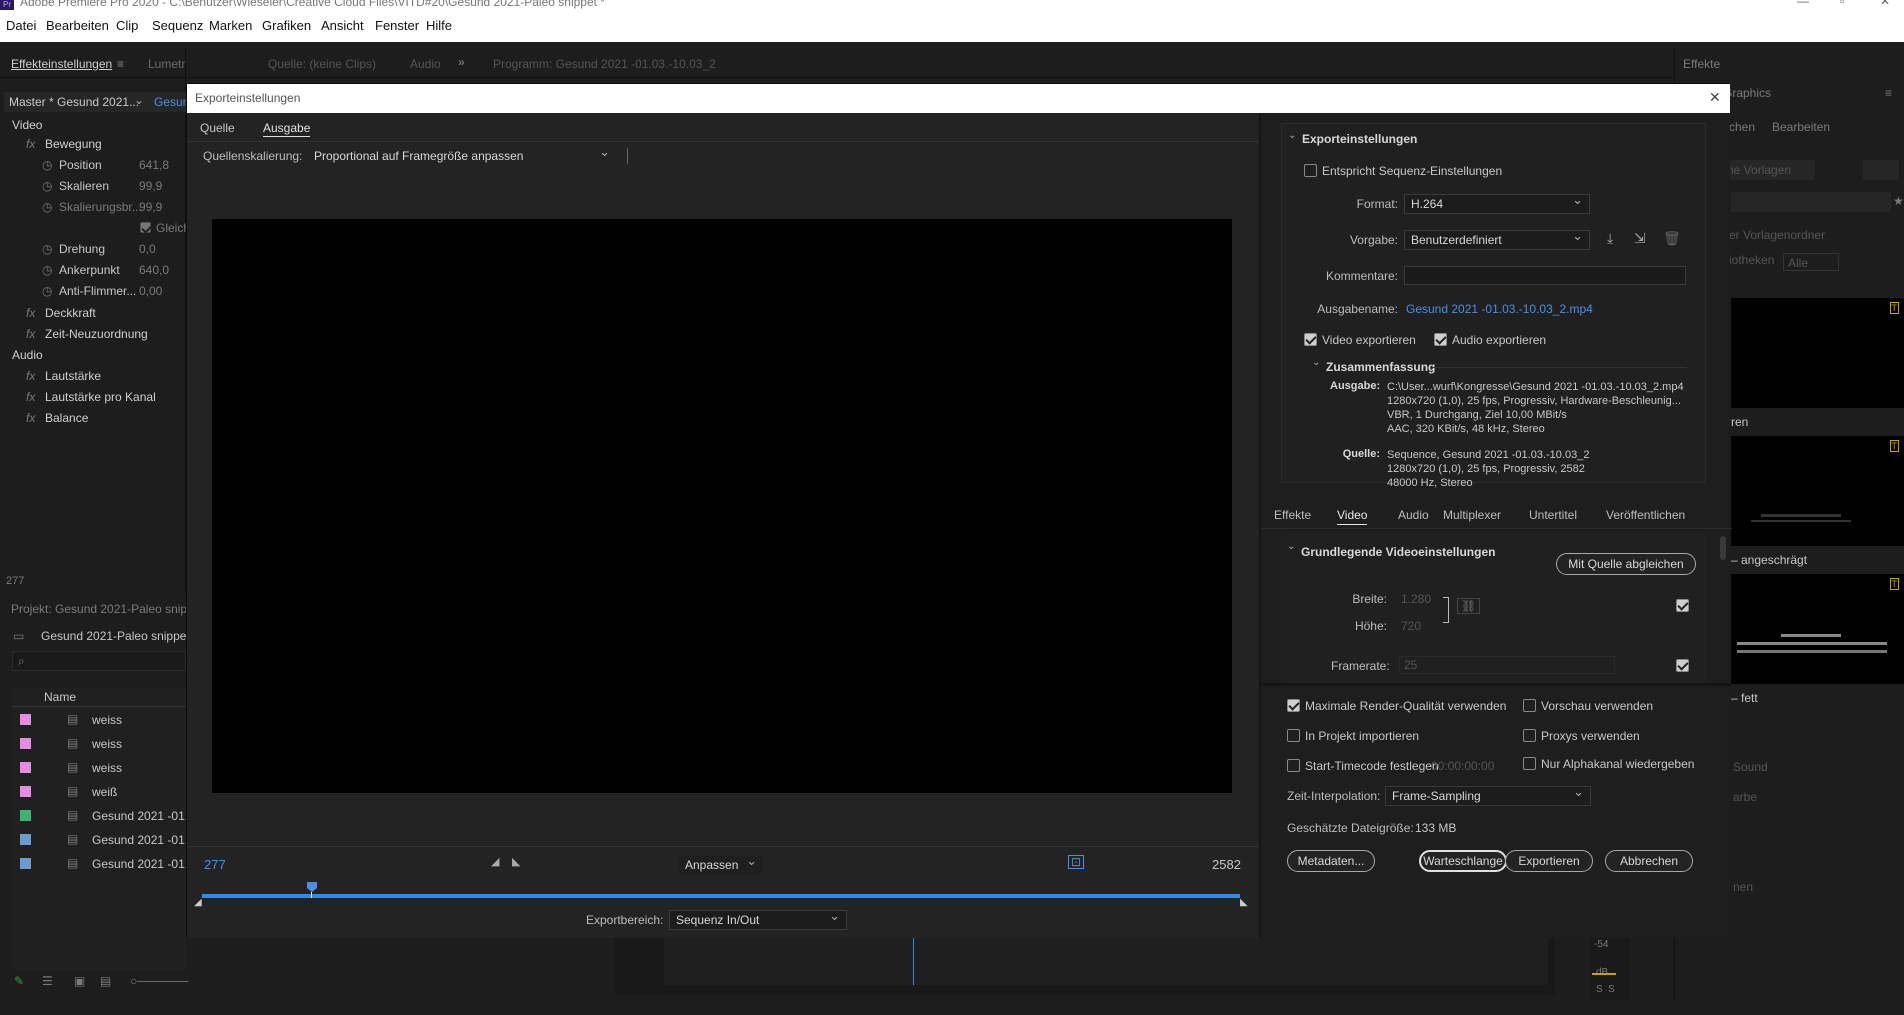  I want to click on menu-ansicht: Ansicht, so click(342, 25).